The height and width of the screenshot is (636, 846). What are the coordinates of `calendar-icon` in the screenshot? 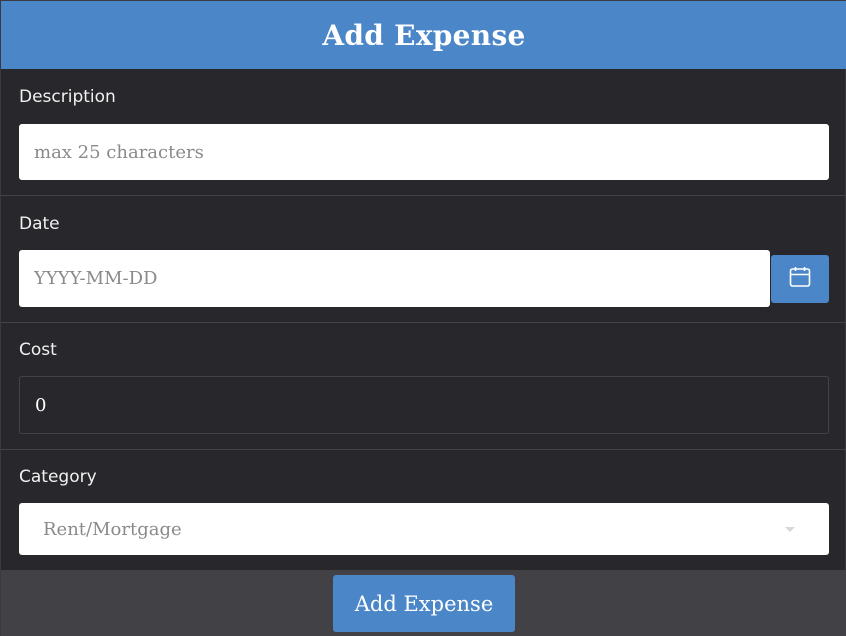 It's located at (800, 279).